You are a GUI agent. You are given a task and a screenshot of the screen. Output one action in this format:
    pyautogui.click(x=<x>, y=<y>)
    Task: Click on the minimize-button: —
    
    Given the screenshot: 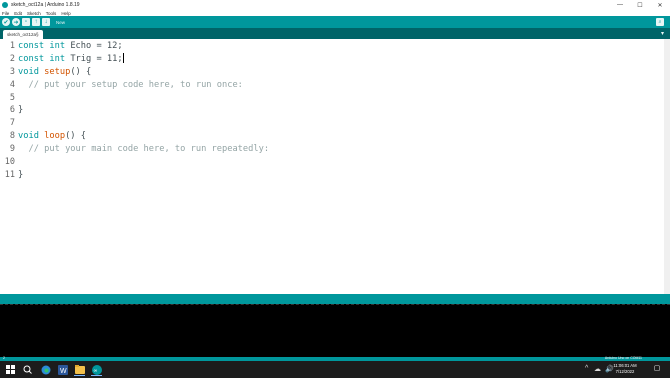 What is the action you would take?
    pyautogui.click(x=620, y=5)
    